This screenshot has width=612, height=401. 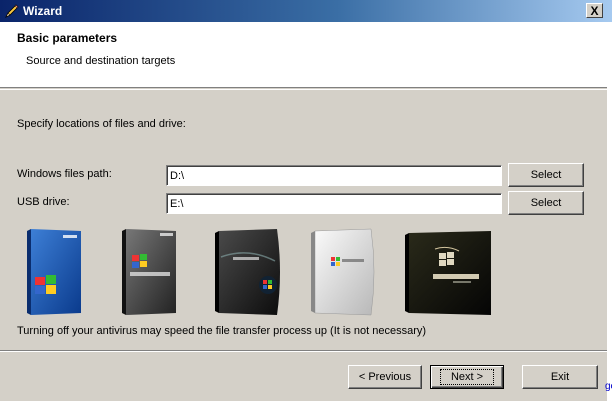 I want to click on windows-server-2008-box, so click(x=343, y=272).